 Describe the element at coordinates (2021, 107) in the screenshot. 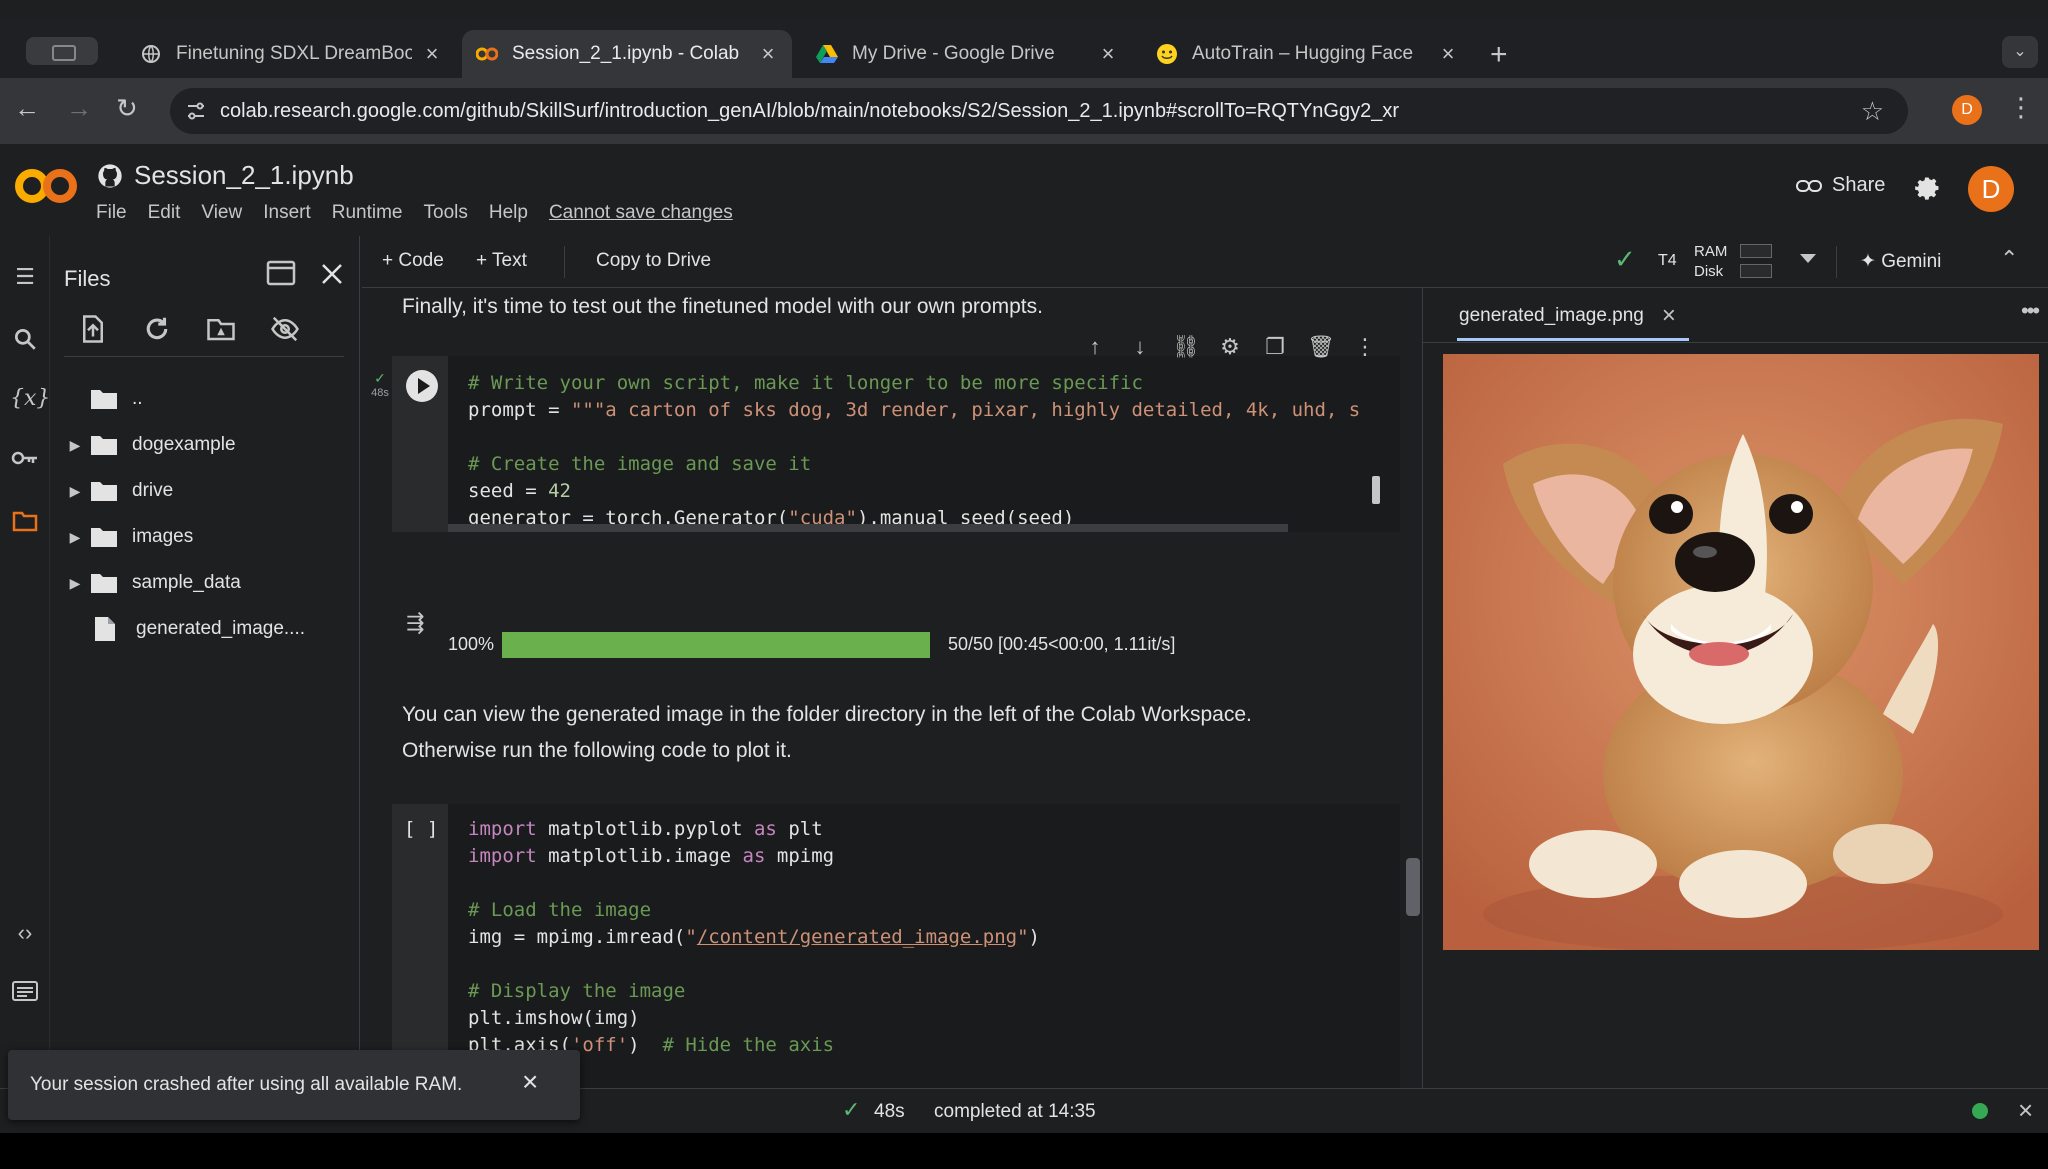

I see `browser-menu-icon: ⋮` at that location.